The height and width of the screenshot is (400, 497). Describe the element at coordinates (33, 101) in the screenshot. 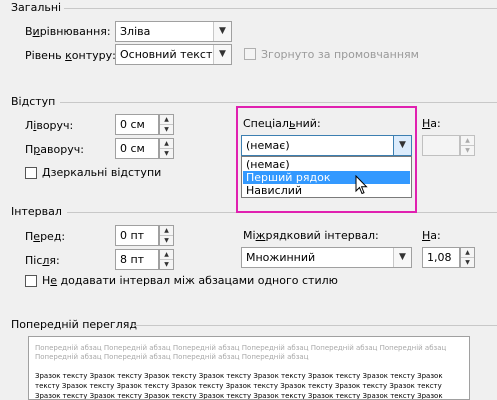

I see `indent-section-heading: Відступ` at that location.